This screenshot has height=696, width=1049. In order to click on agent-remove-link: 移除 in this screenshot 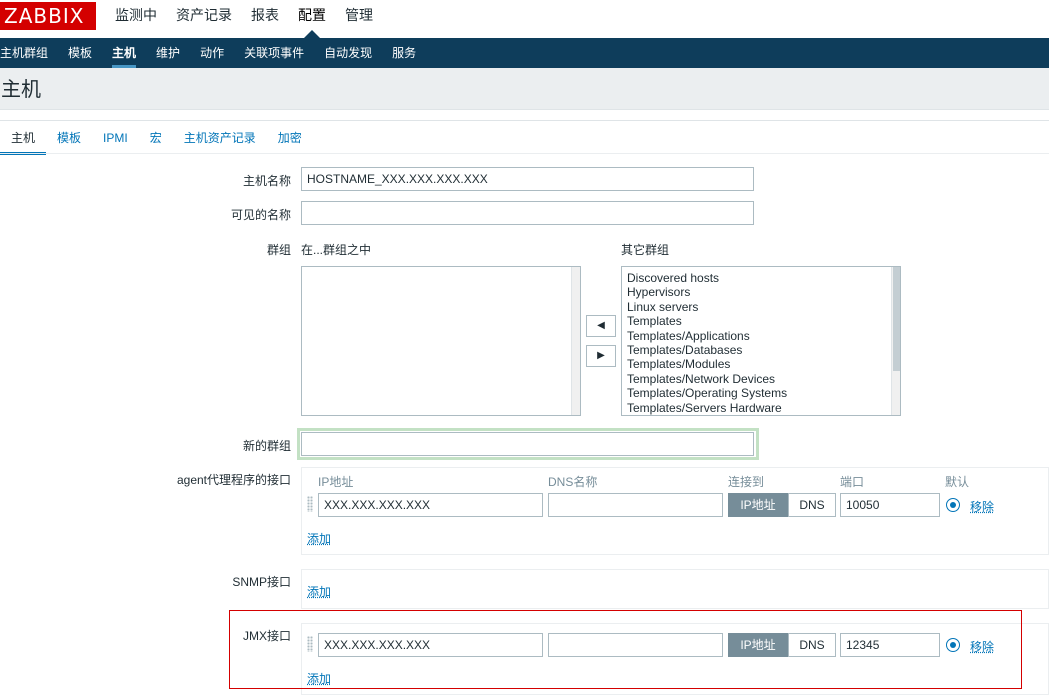, I will do `click(982, 506)`.